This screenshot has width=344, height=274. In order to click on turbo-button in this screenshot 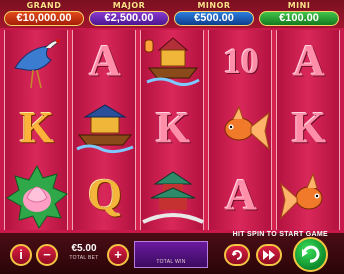, I will do `click(269, 255)`.